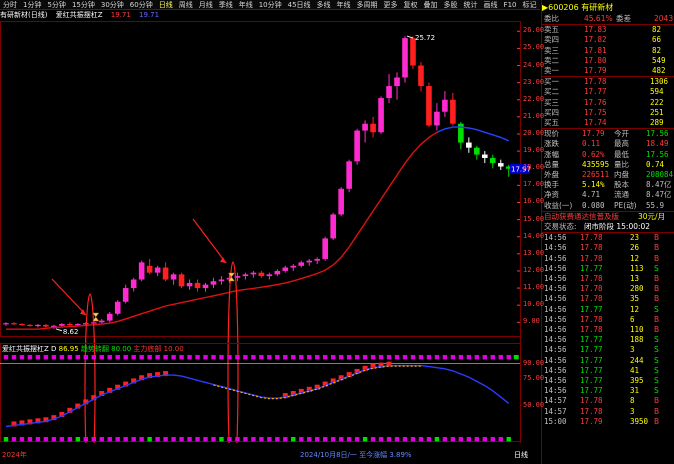  I want to click on tick-row-12-cell-0: 14:56, so click(555, 360).